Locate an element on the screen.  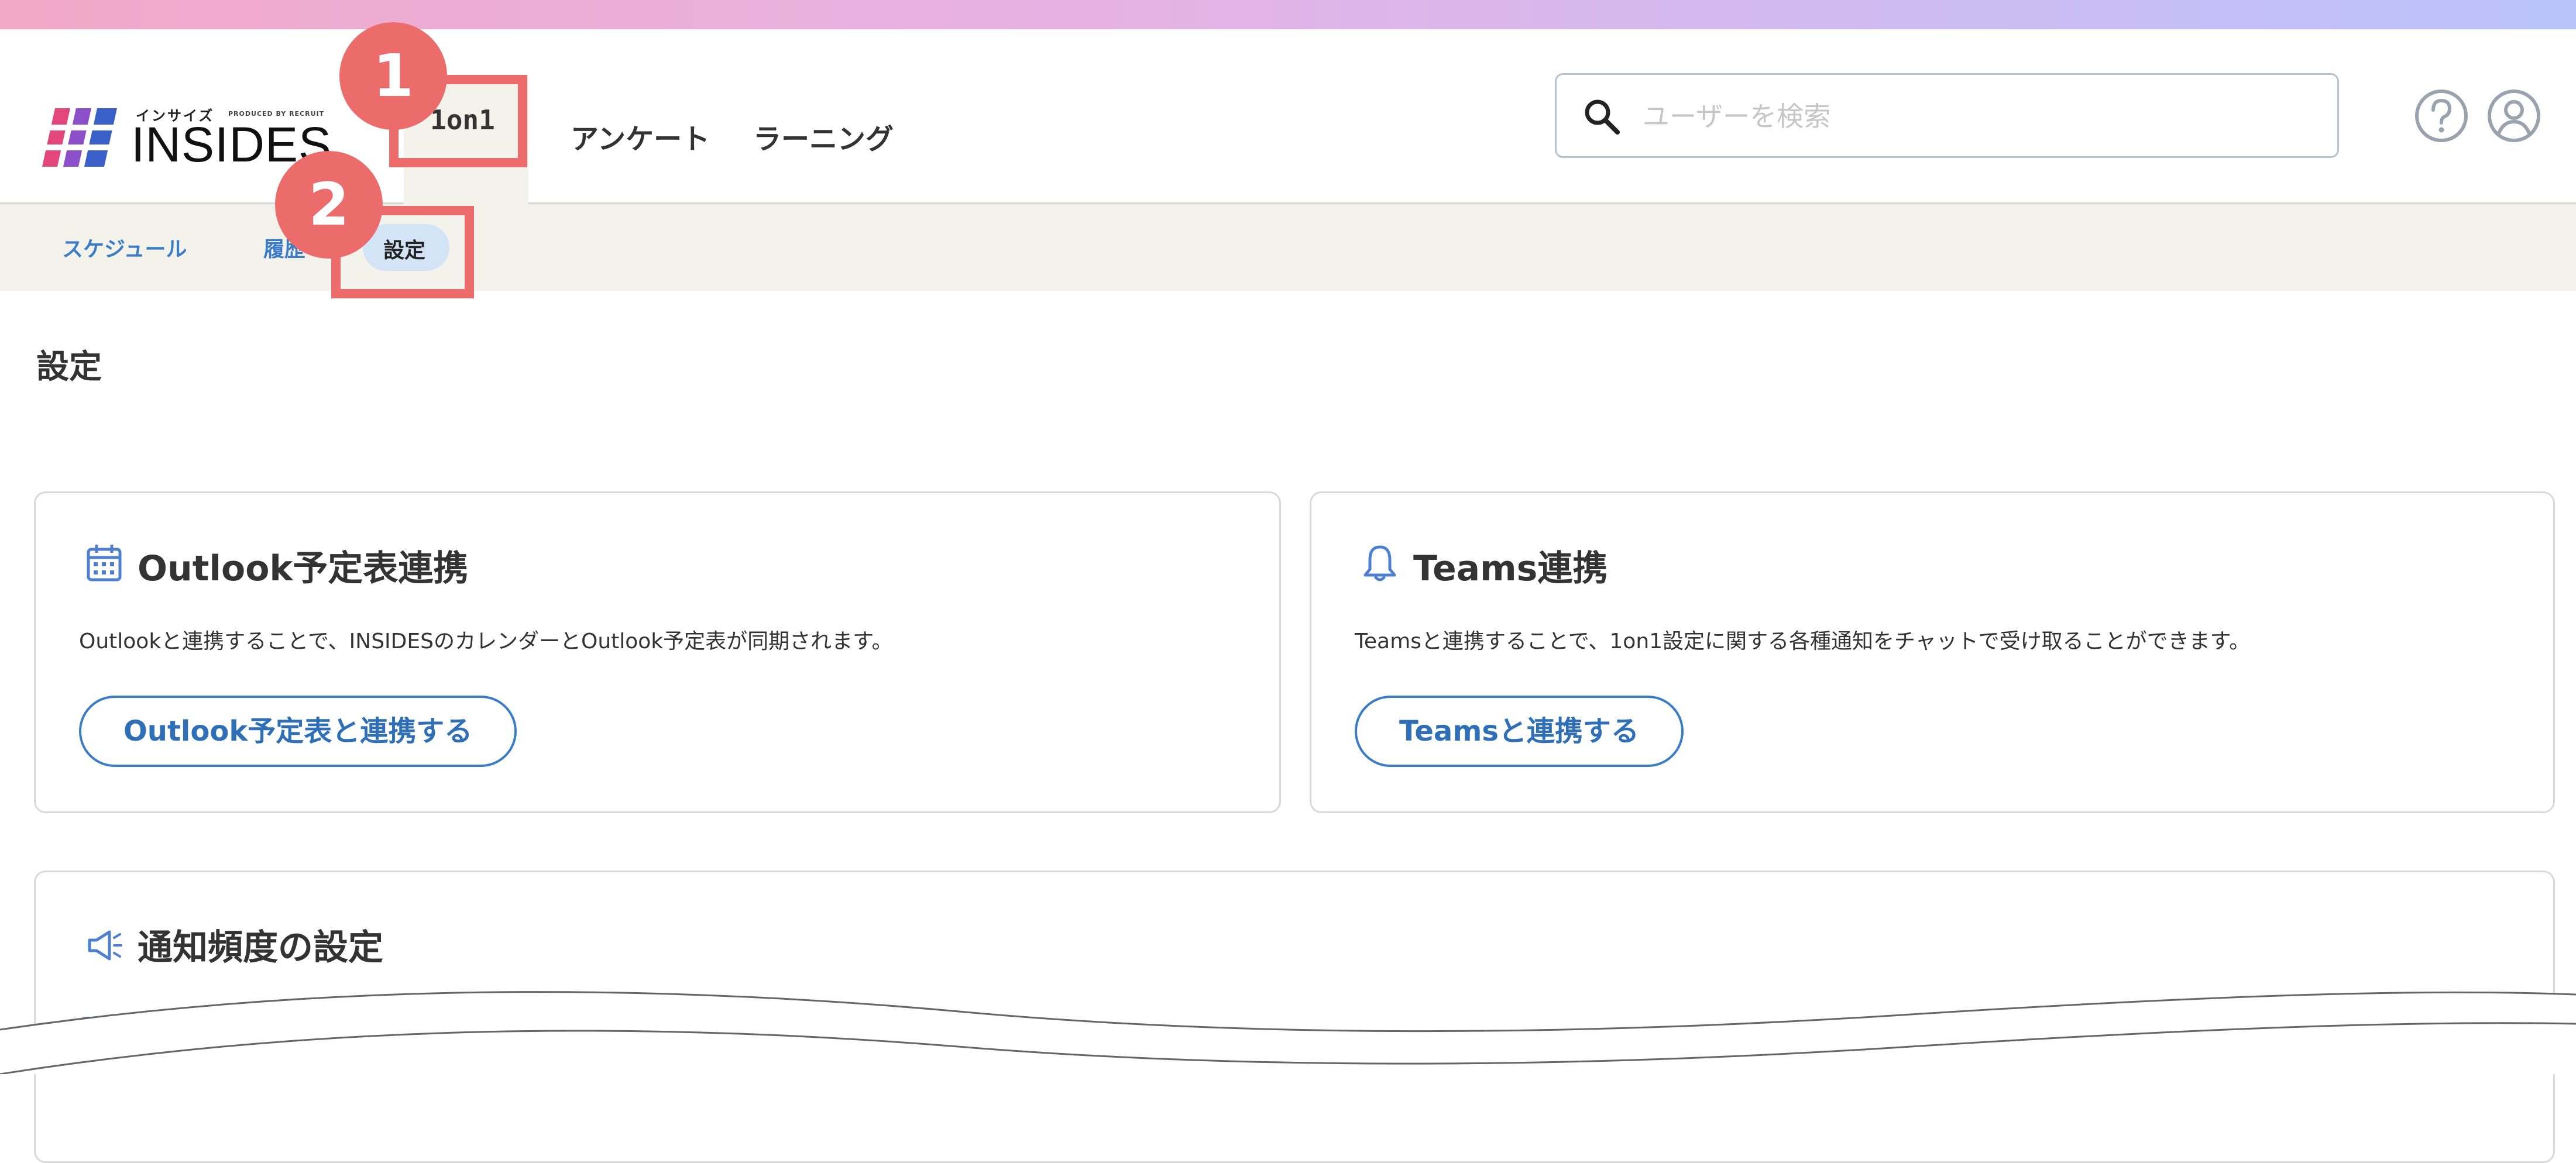
user-search is located at coordinates (1947, 115).